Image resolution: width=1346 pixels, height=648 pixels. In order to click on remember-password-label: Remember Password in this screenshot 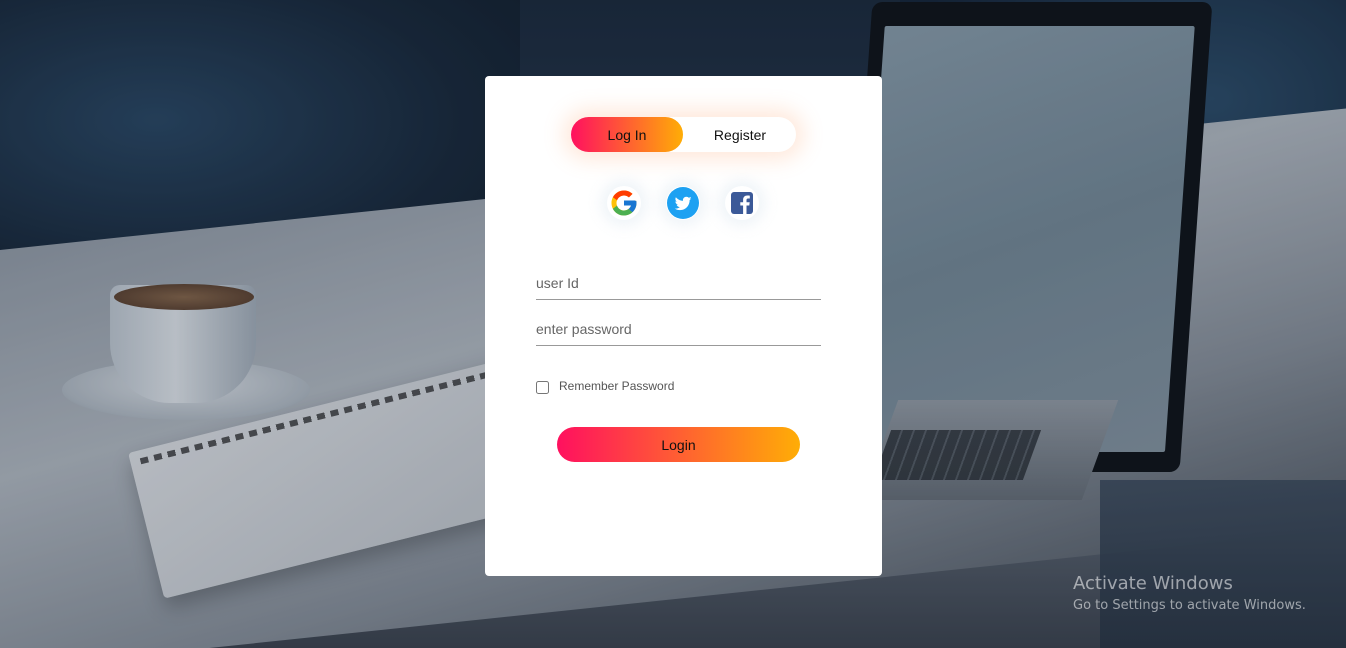, I will do `click(617, 386)`.